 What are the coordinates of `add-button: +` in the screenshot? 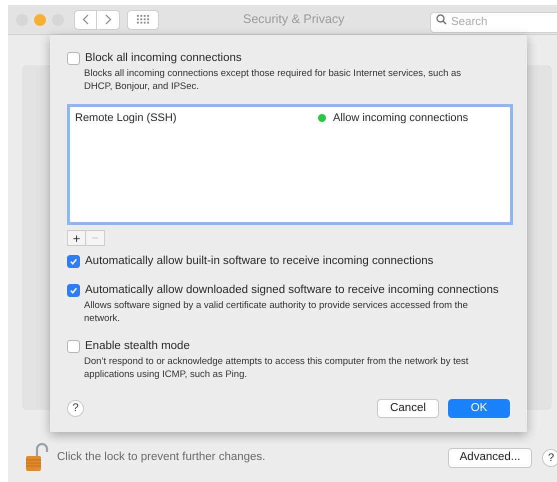 It's located at (76, 238).